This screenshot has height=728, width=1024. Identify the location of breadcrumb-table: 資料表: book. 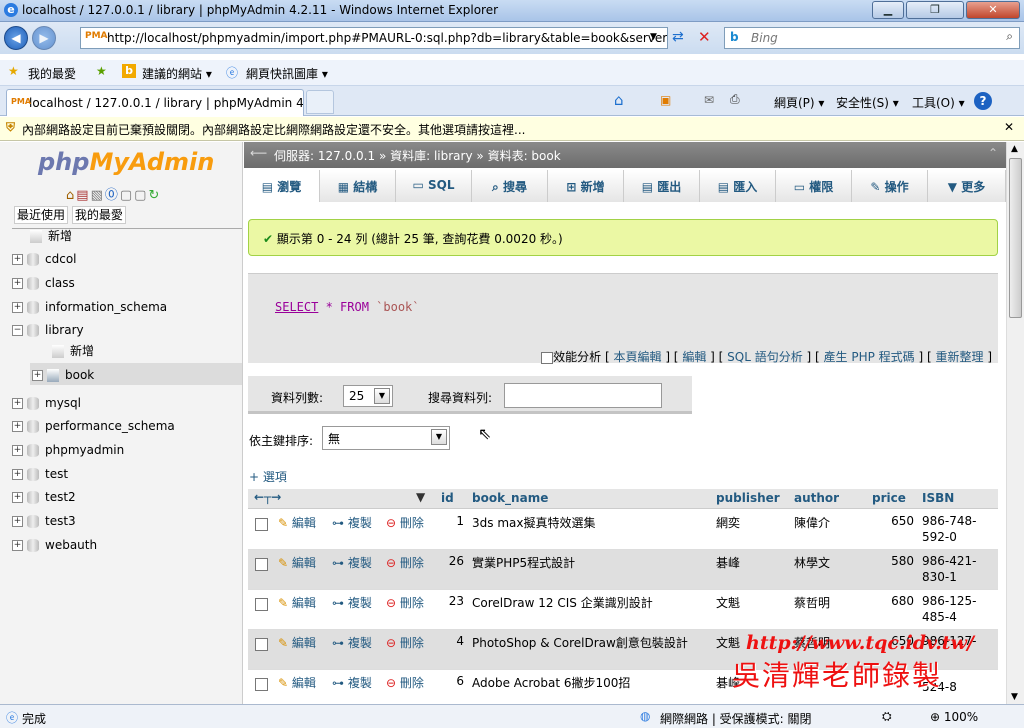
(524, 156).